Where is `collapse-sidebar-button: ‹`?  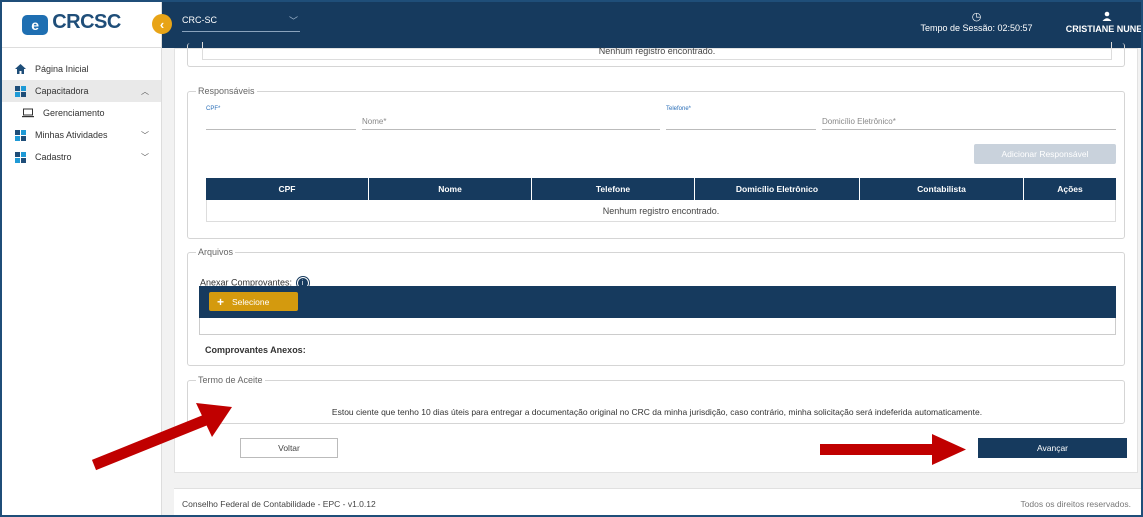
collapse-sidebar-button: ‹ is located at coordinates (162, 24).